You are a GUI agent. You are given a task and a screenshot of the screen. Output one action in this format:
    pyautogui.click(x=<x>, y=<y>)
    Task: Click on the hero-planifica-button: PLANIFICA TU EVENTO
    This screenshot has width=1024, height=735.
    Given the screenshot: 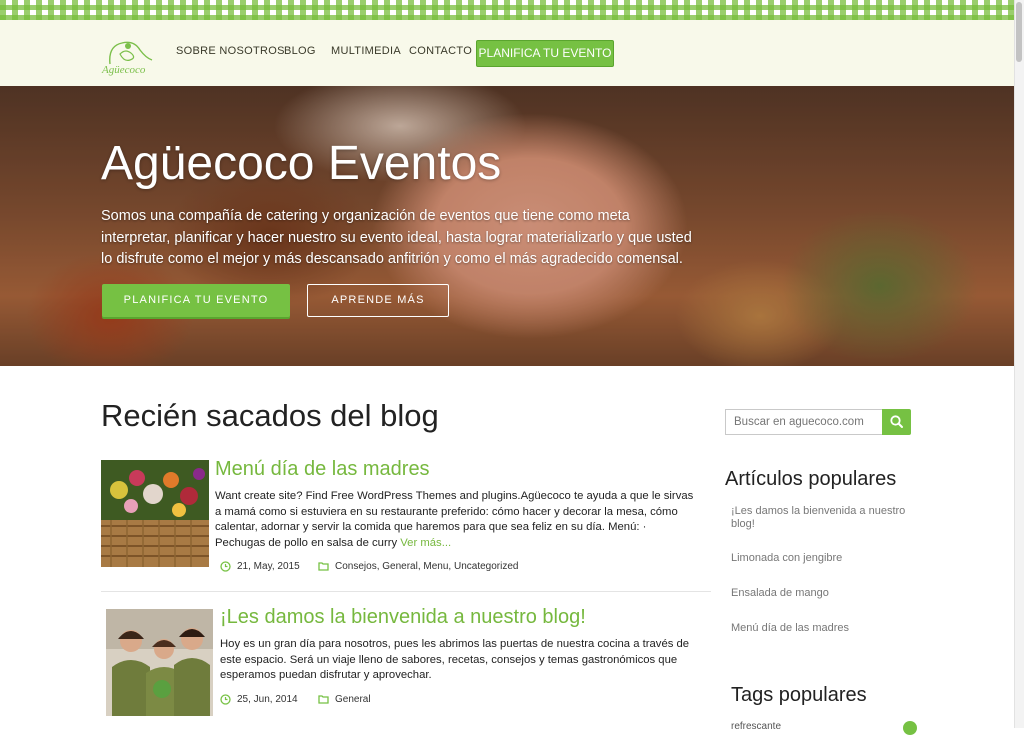 What is the action you would take?
    pyautogui.click(x=196, y=300)
    